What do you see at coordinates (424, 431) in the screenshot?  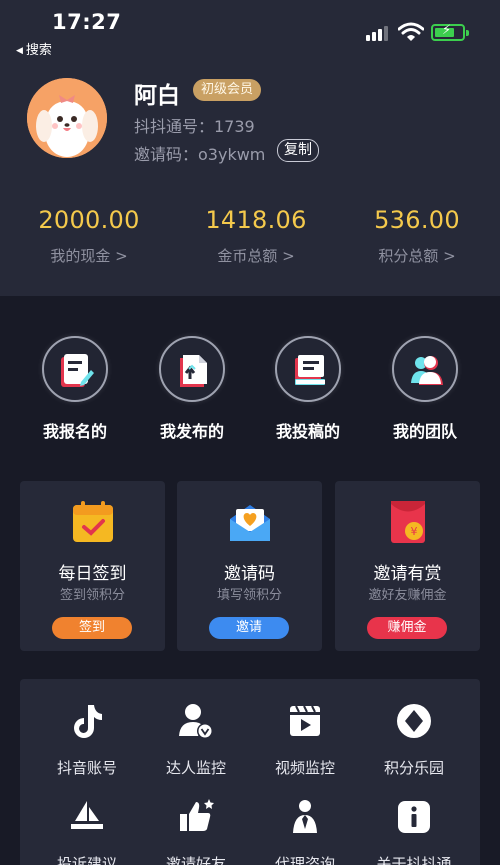 I see `nav-my-team-label: 我的团队` at bounding box center [424, 431].